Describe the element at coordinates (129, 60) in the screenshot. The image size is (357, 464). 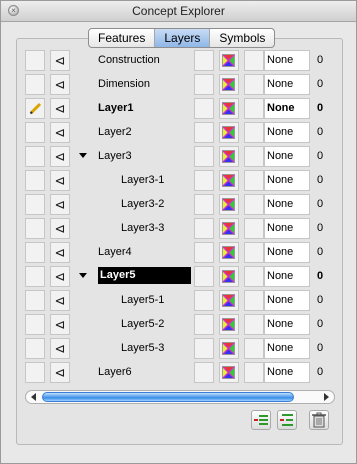
I see `layer-name: Construction` at that location.